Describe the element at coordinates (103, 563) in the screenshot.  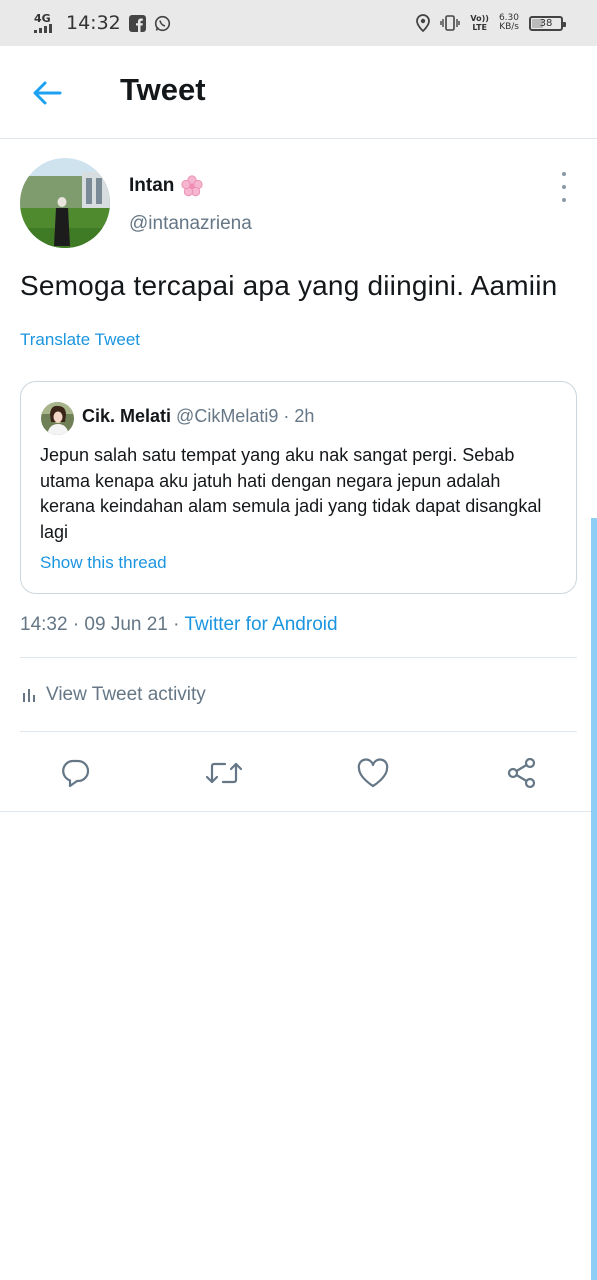
I see `show-thread-link: Show this thread` at that location.